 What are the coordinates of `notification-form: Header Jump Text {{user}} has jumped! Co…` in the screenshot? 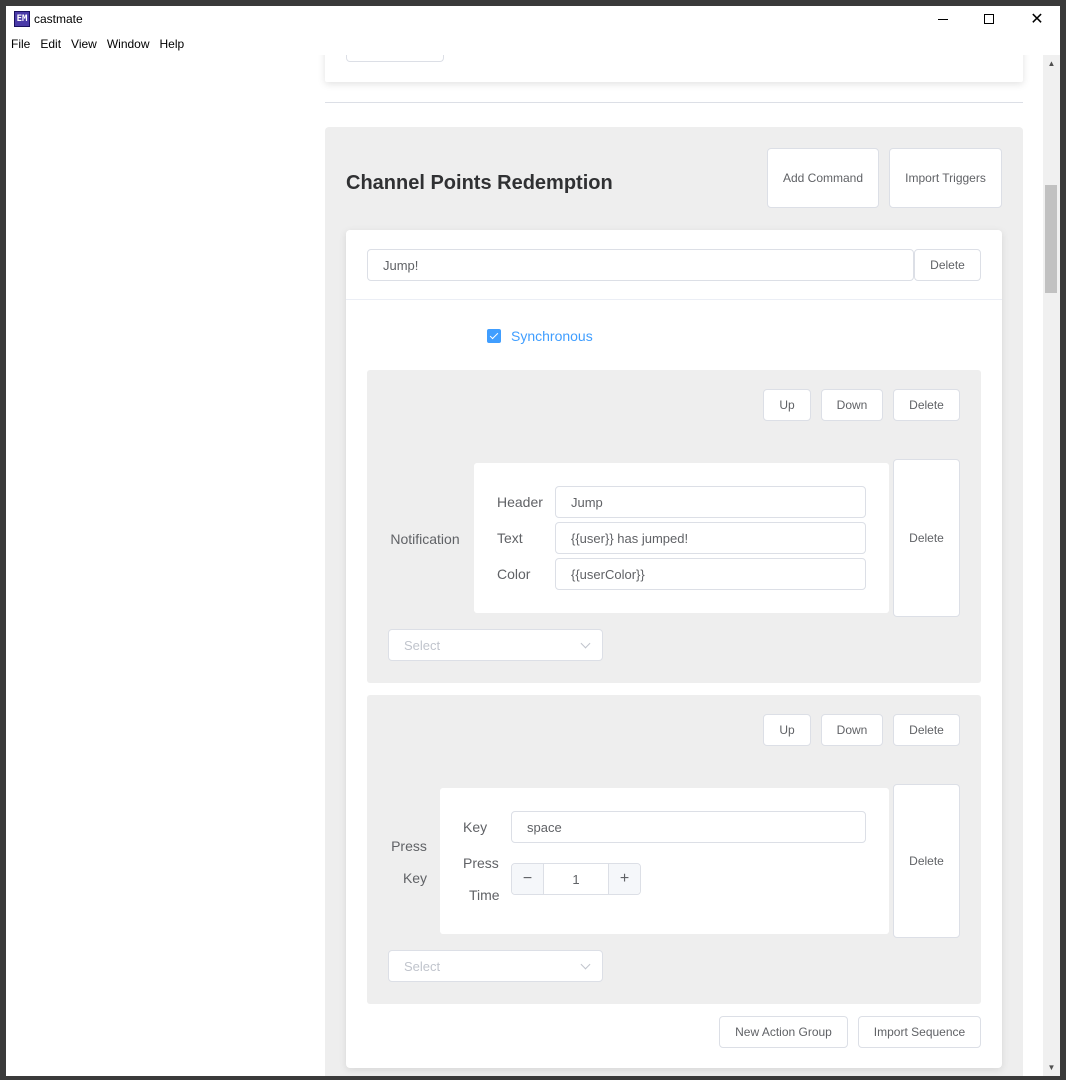 It's located at (681, 538).